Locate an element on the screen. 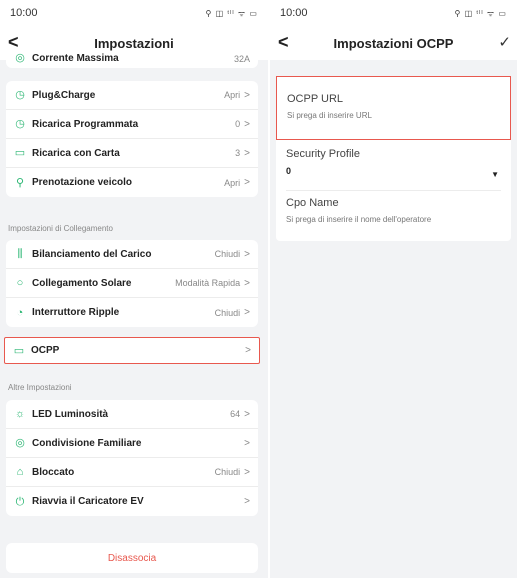 The height and width of the screenshot is (578, 517). page-title: Impostazioni is located at coordinates (134, 43).